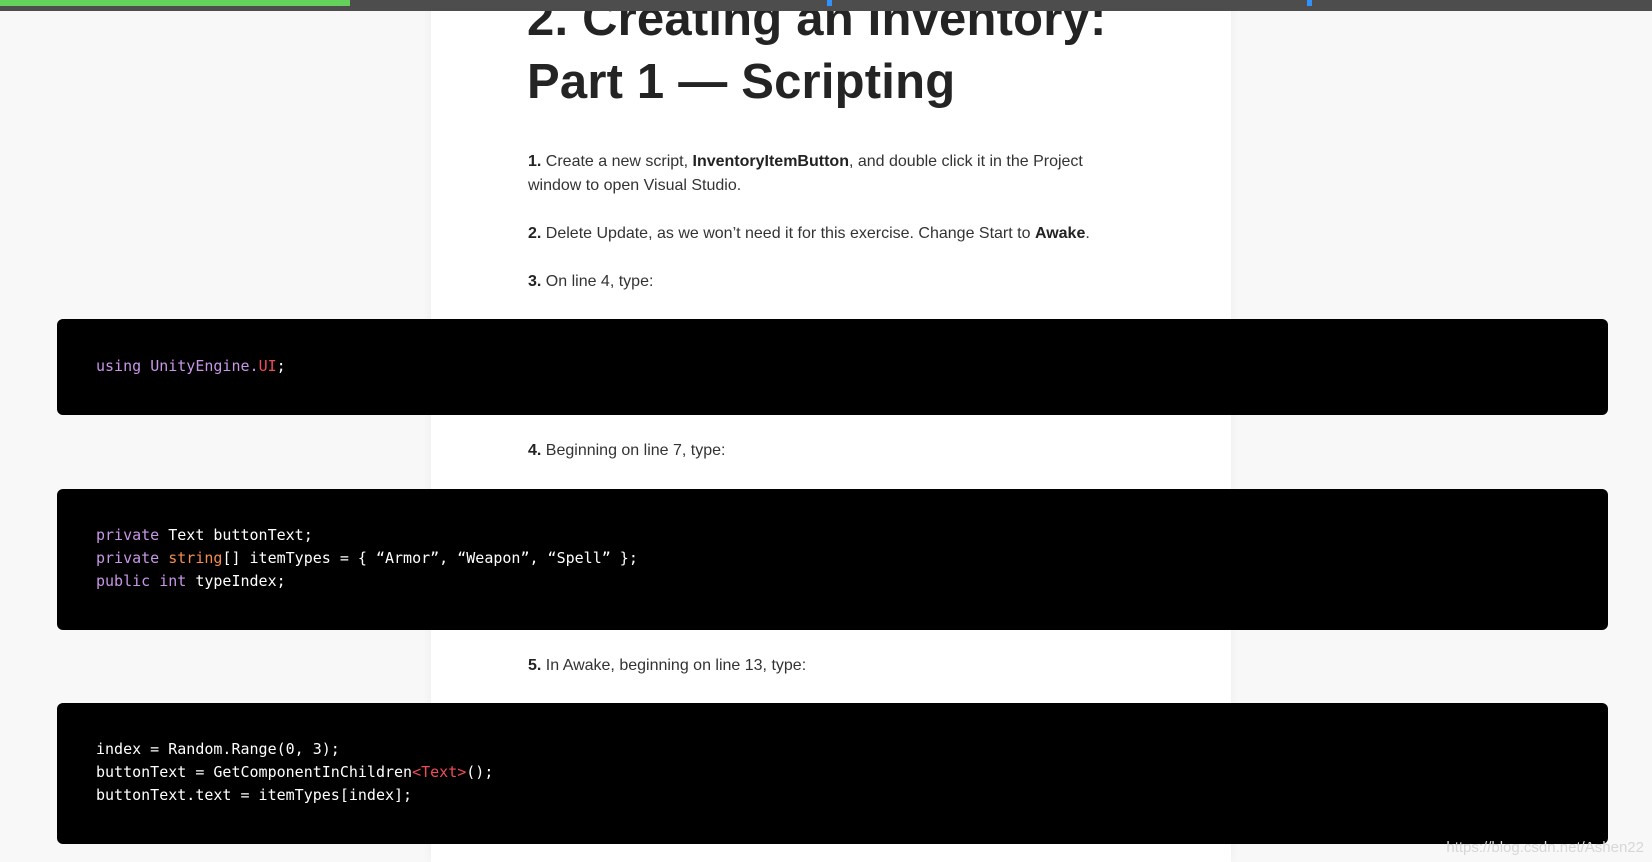  I want to click on code-line: private Text buttonText;, so click(204, 535).